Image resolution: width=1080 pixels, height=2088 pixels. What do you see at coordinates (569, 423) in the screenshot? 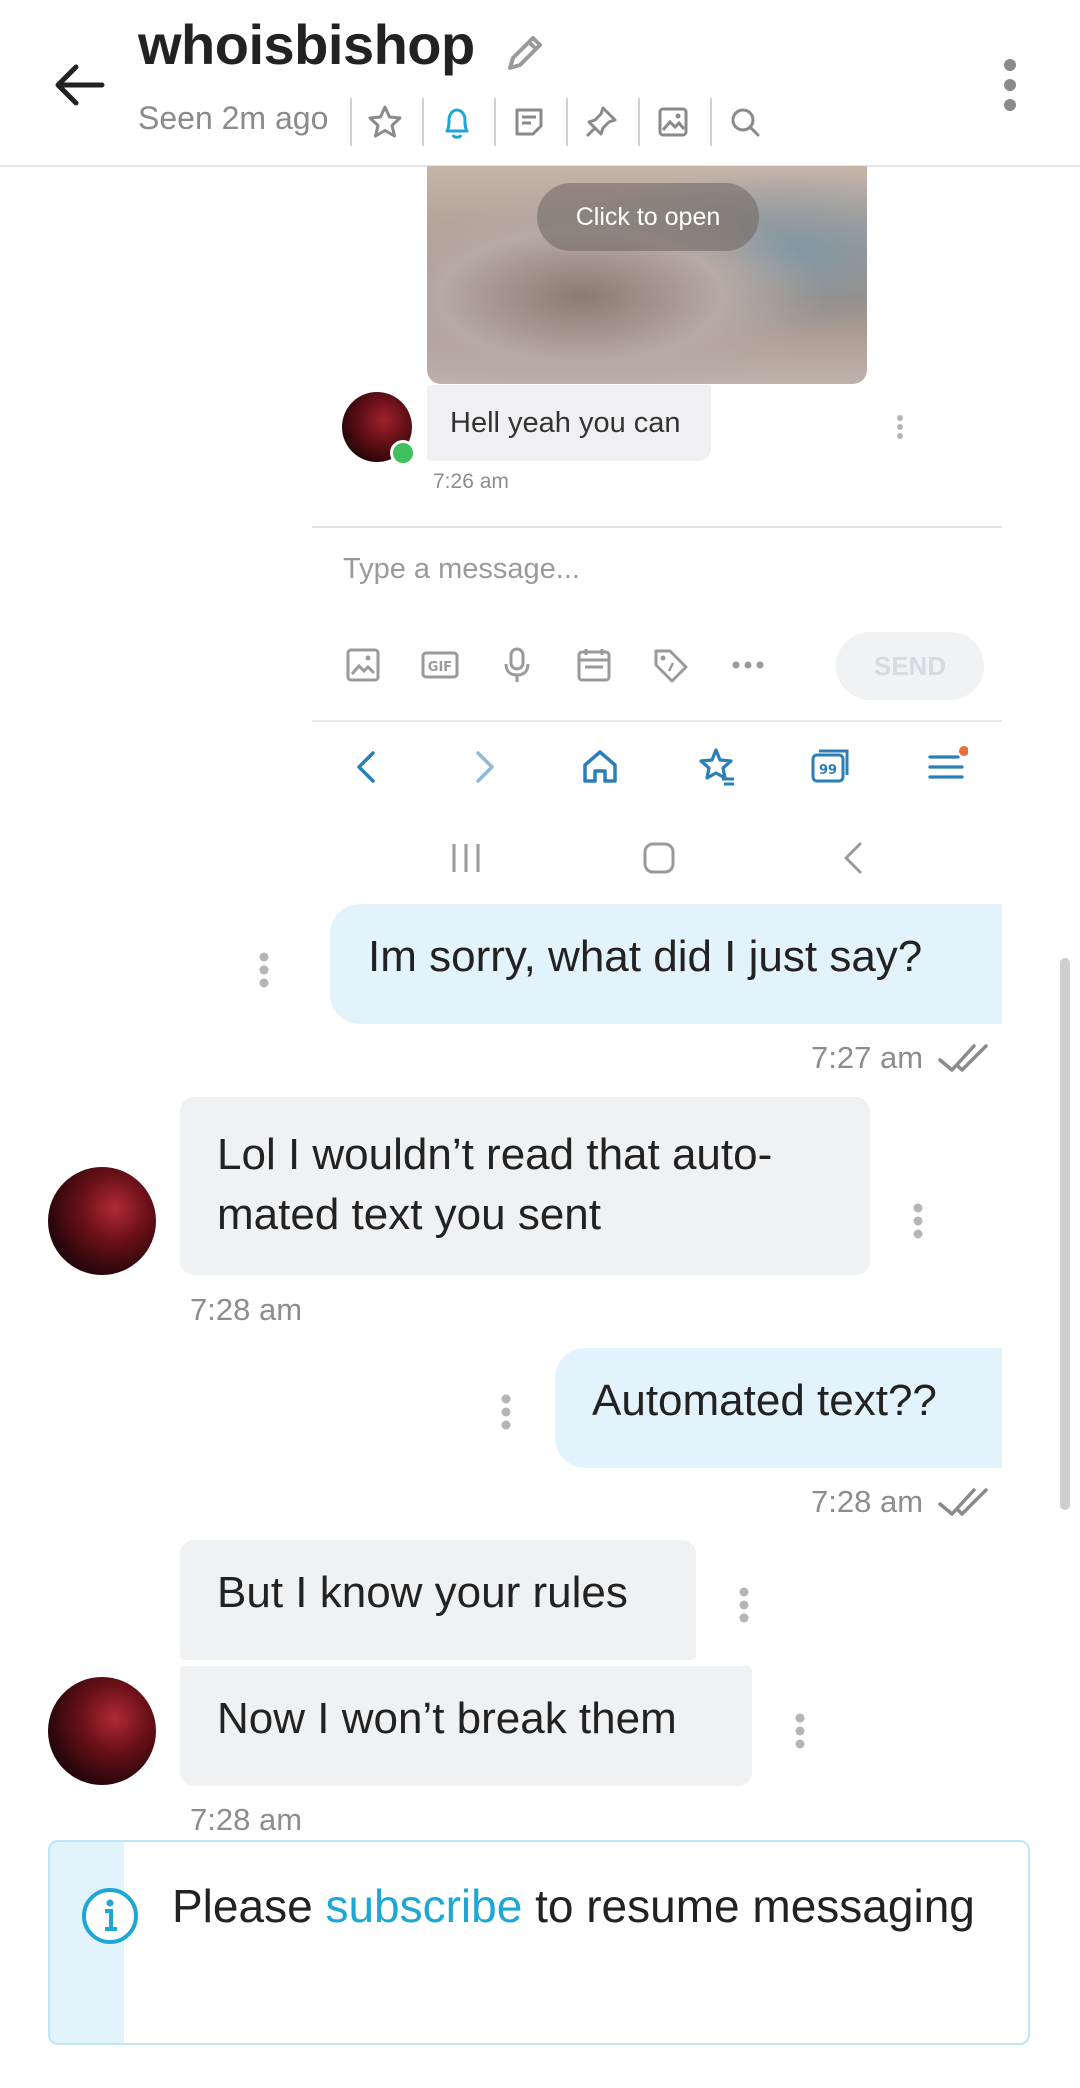
I see `message-bubble: Hell yeah you can` at bounding box center [569, 423].